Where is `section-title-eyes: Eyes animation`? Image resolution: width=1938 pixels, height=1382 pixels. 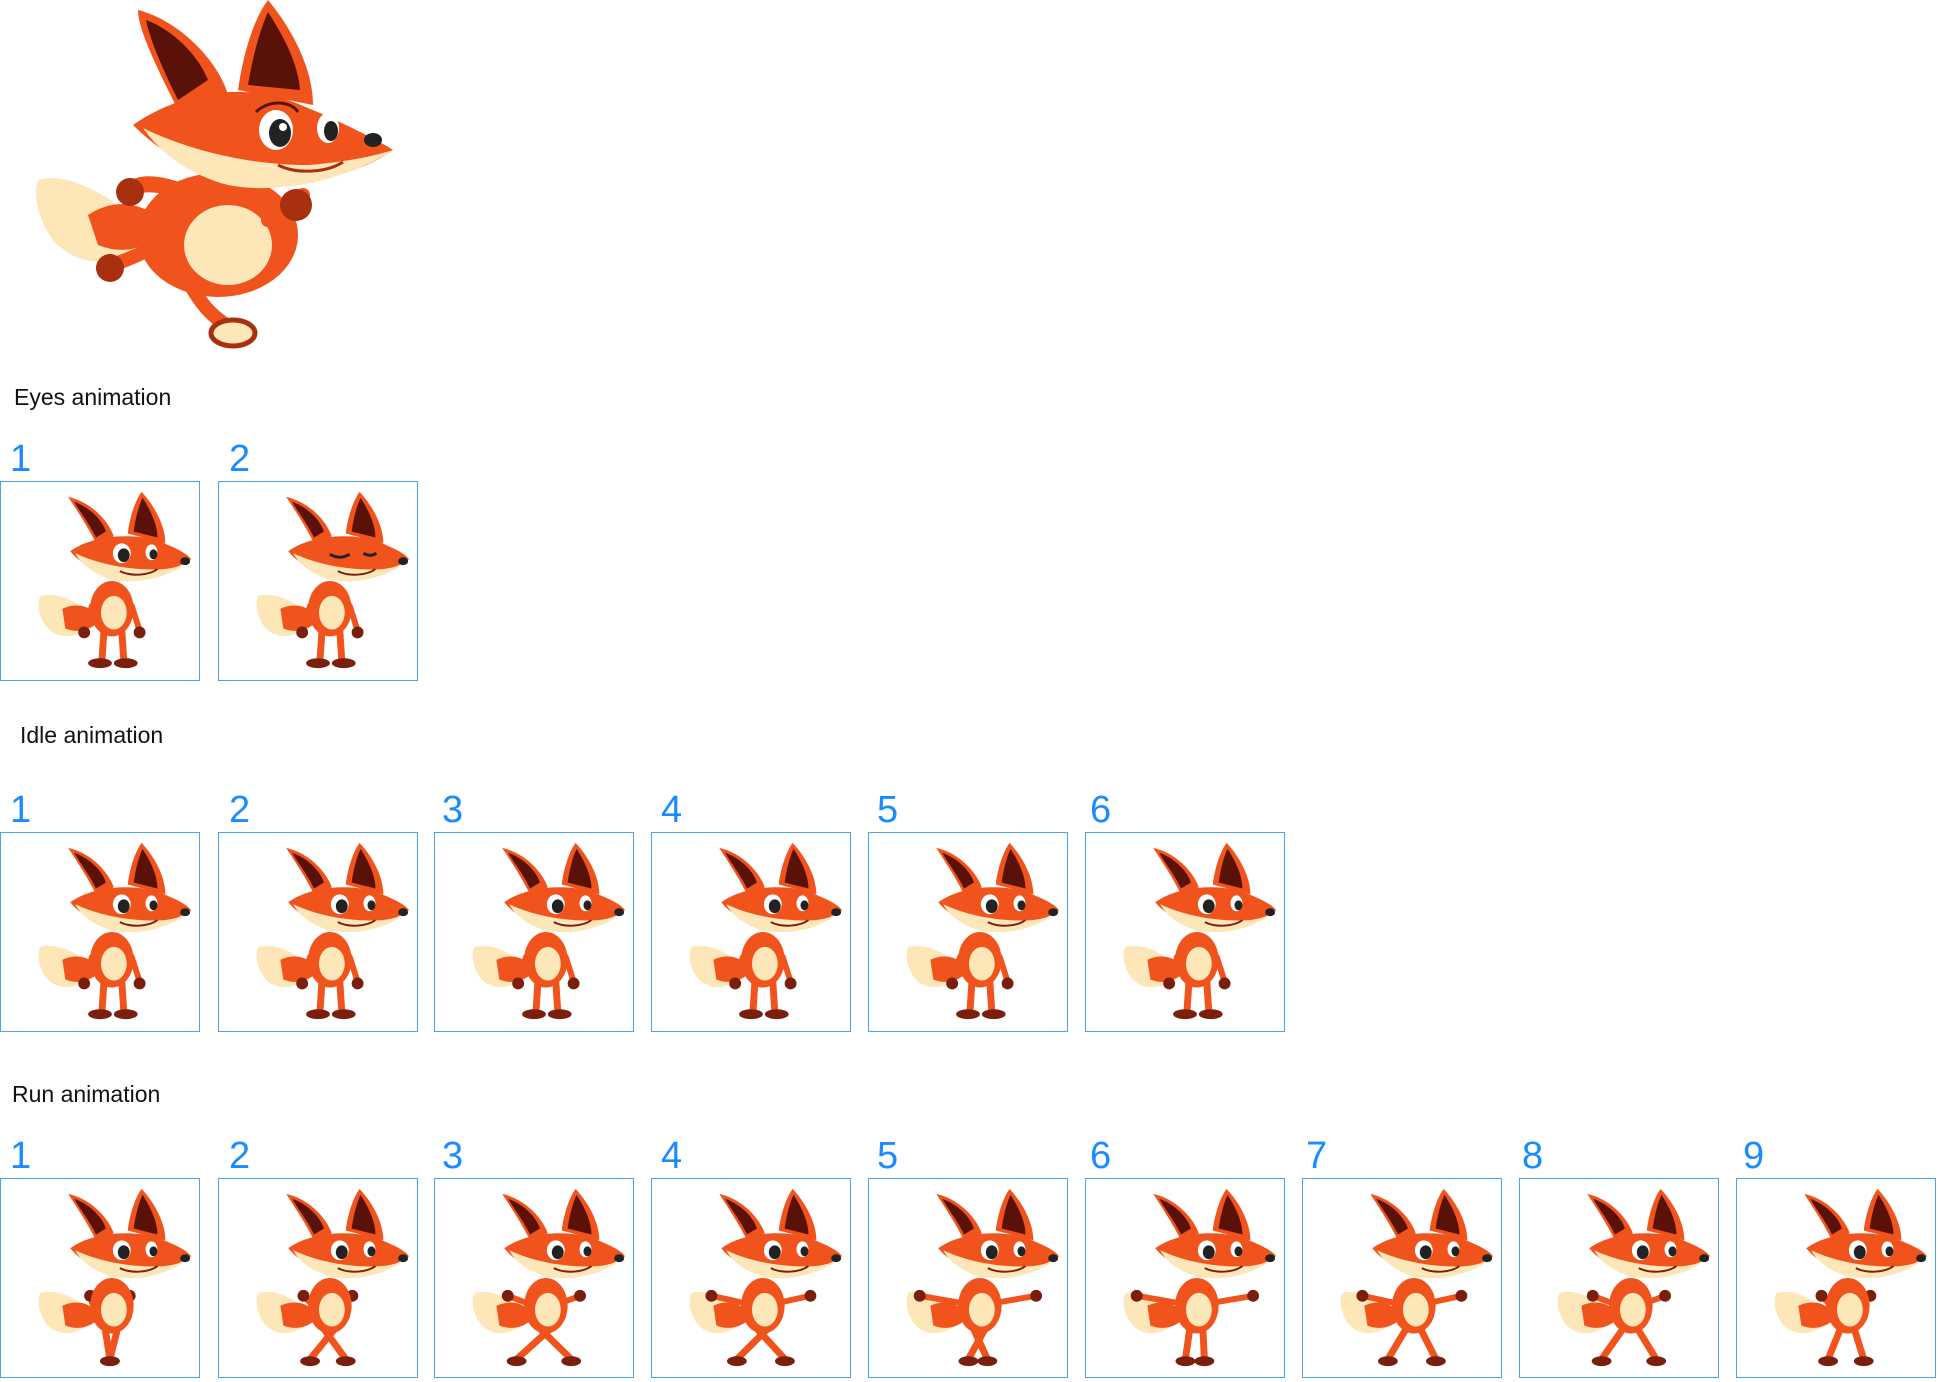
section-title-eyes: Eyes animation is located at coordinates (93, 397).